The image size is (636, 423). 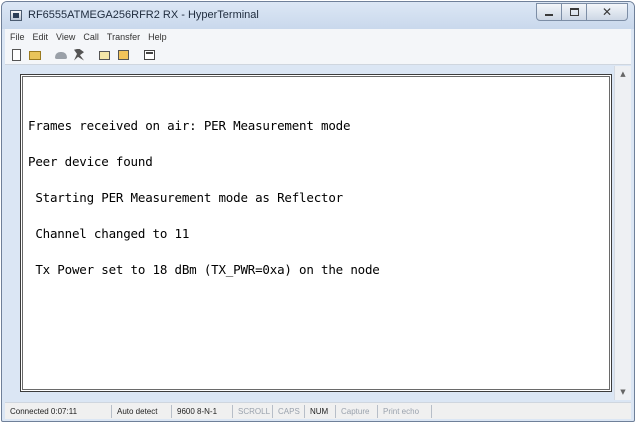 I want to click on new-connection-button, so click(x=17, y=55).